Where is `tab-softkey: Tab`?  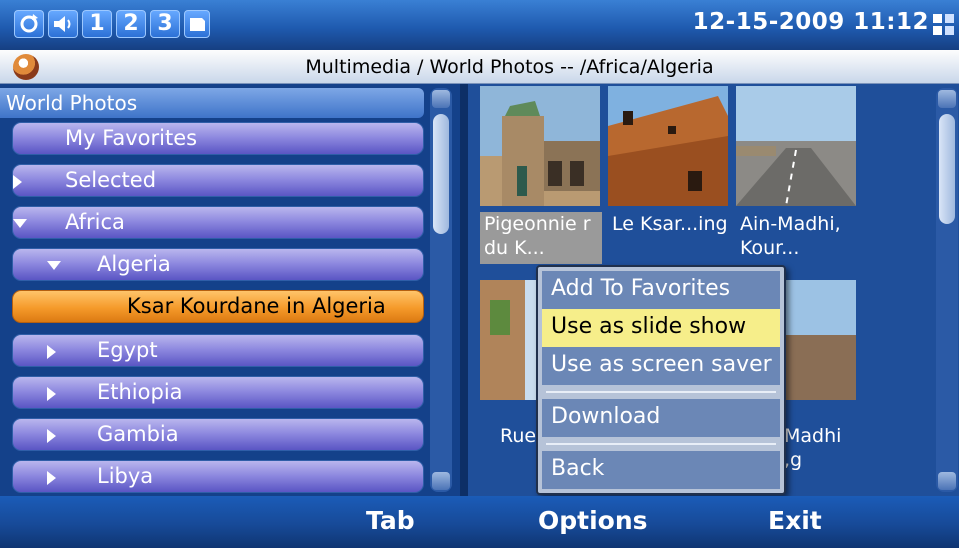 tab-softkey: Tab is located at coordinates (390, 520).